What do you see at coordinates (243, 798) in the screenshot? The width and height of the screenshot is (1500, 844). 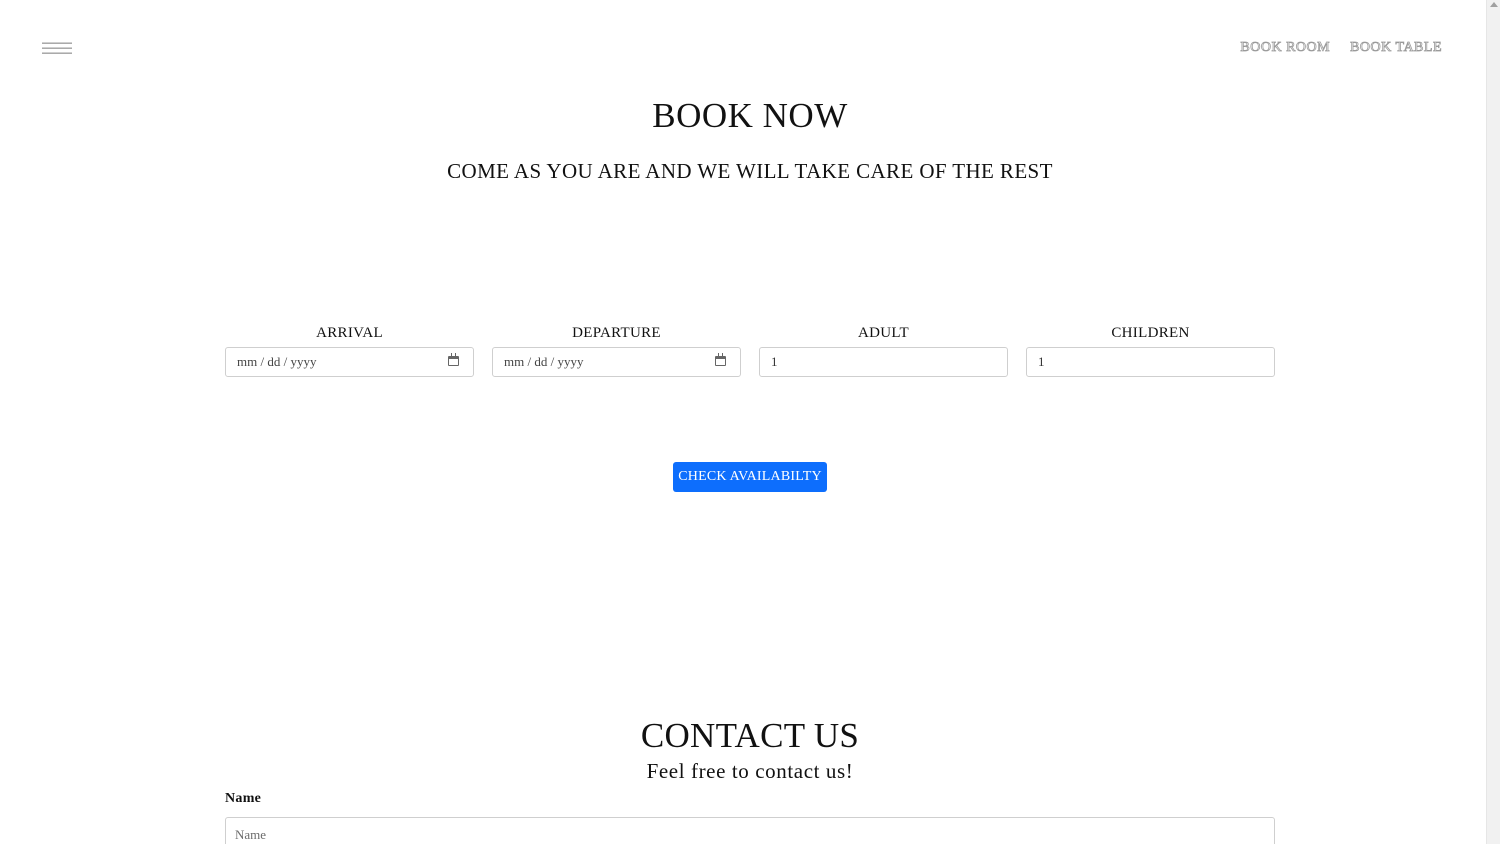 I see `name-label: Name` at bounding box center [243, 798].